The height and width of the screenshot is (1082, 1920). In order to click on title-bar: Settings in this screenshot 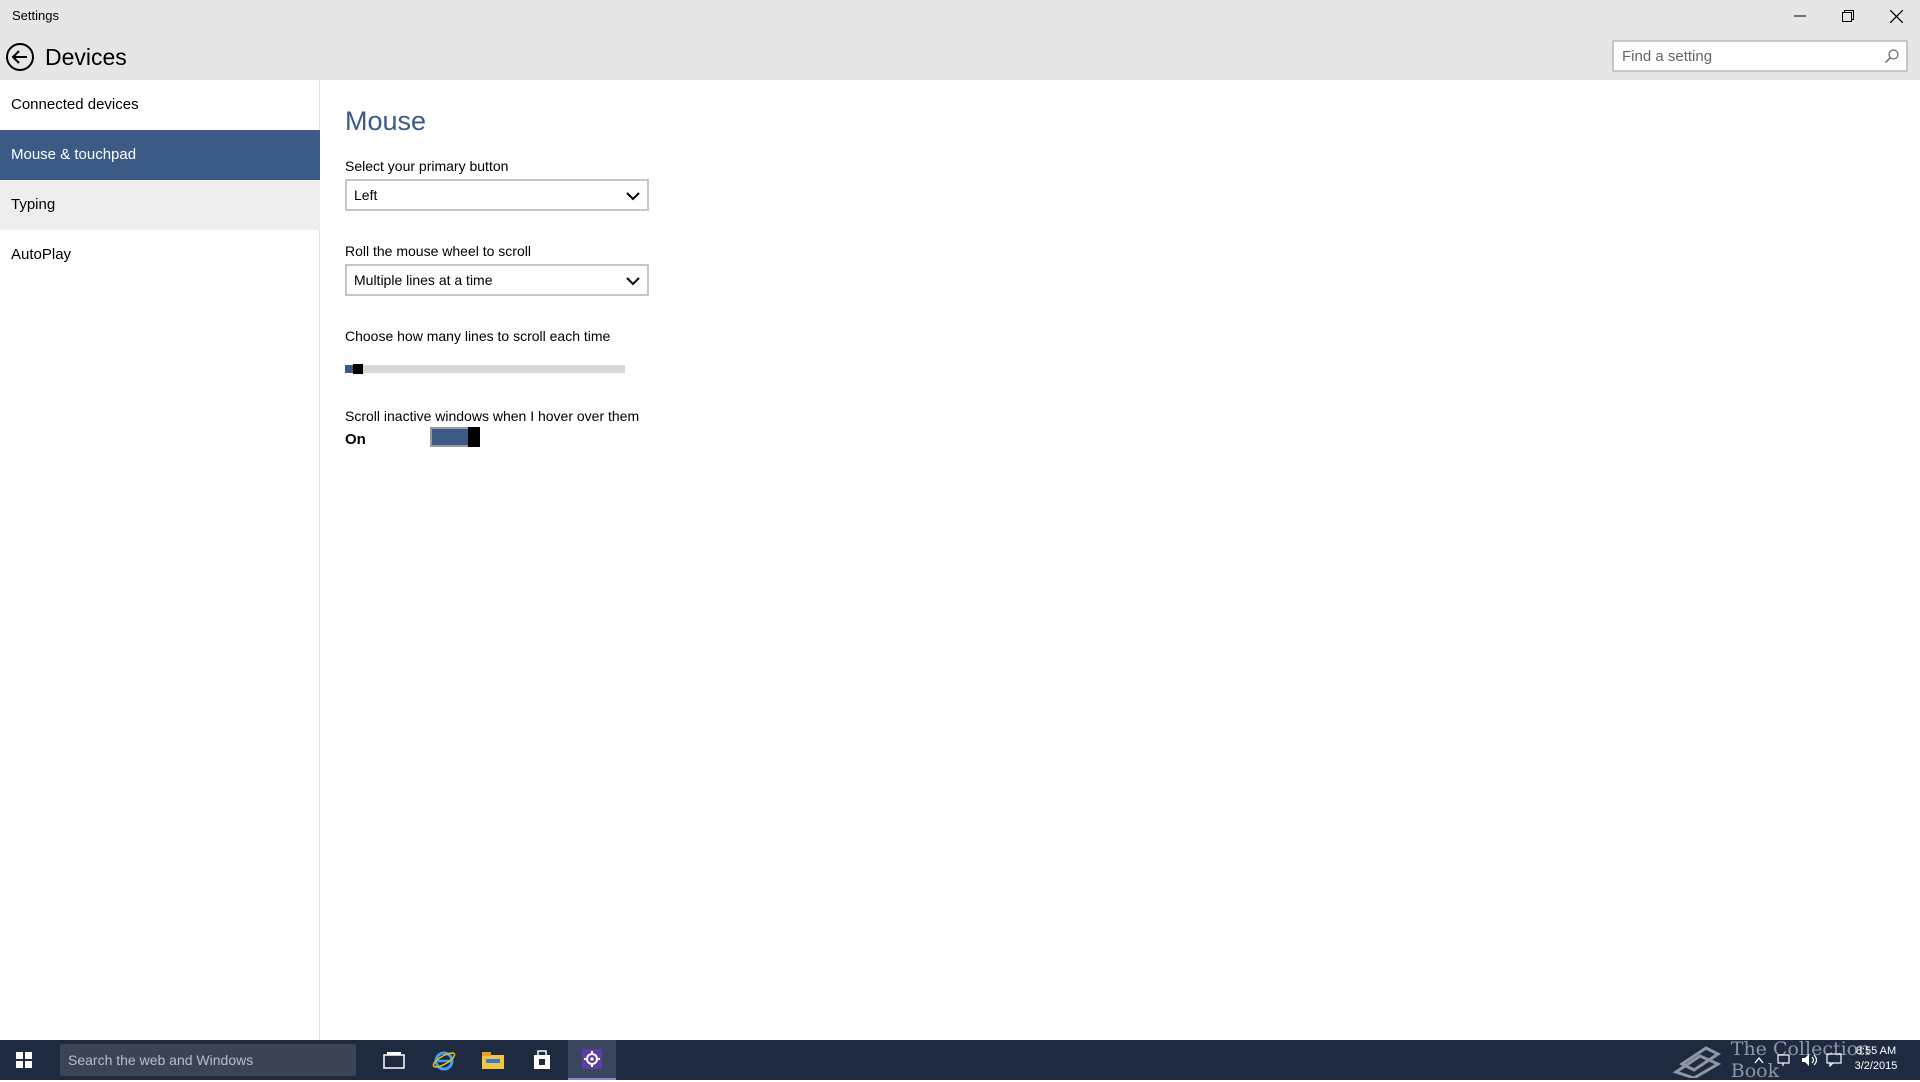, I will do `click(960, 16)`.